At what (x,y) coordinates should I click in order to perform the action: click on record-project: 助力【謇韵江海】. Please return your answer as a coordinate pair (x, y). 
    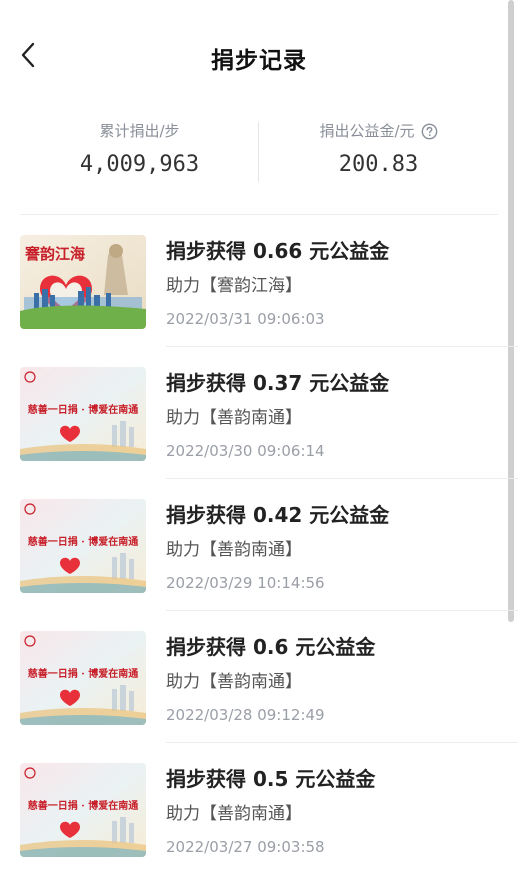
    Looking at the image, I should click on (234, 286).